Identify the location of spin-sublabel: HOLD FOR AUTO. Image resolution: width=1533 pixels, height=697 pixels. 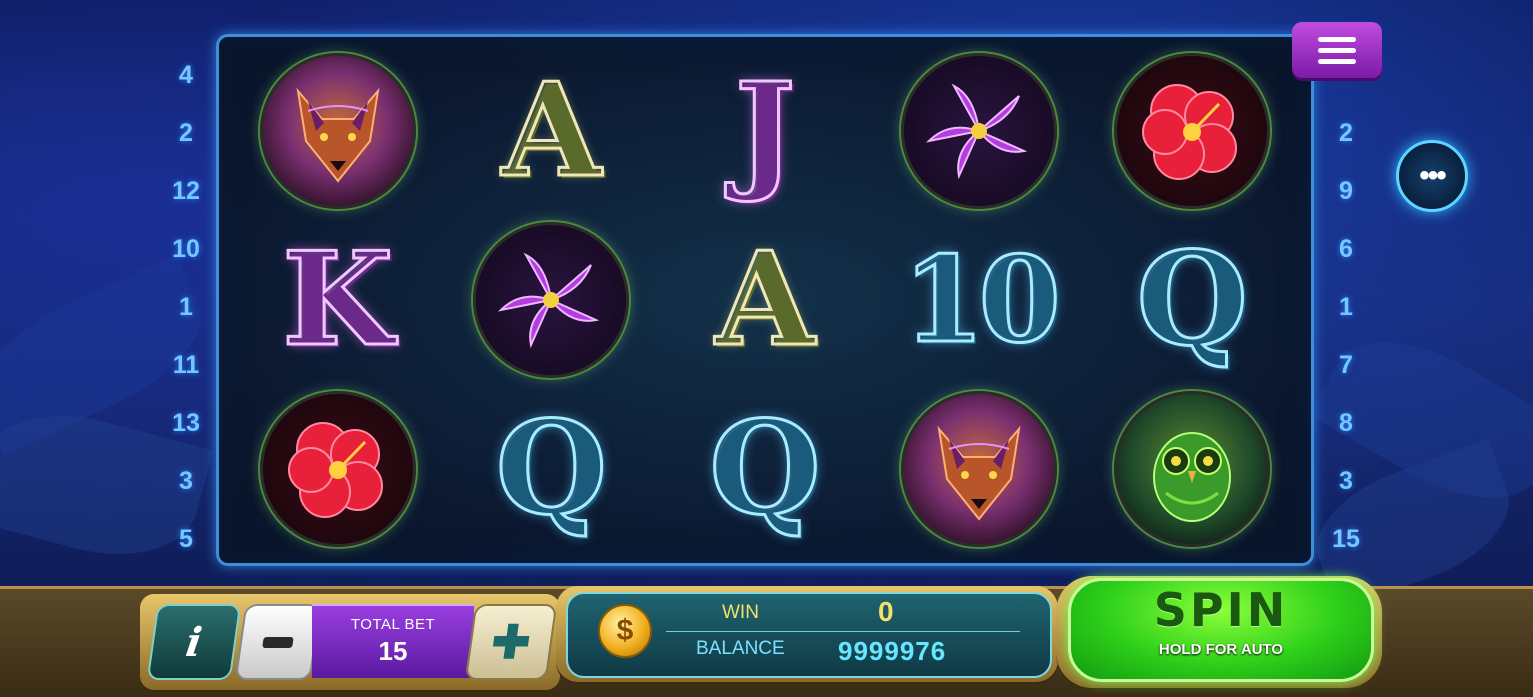
(1221, 649).